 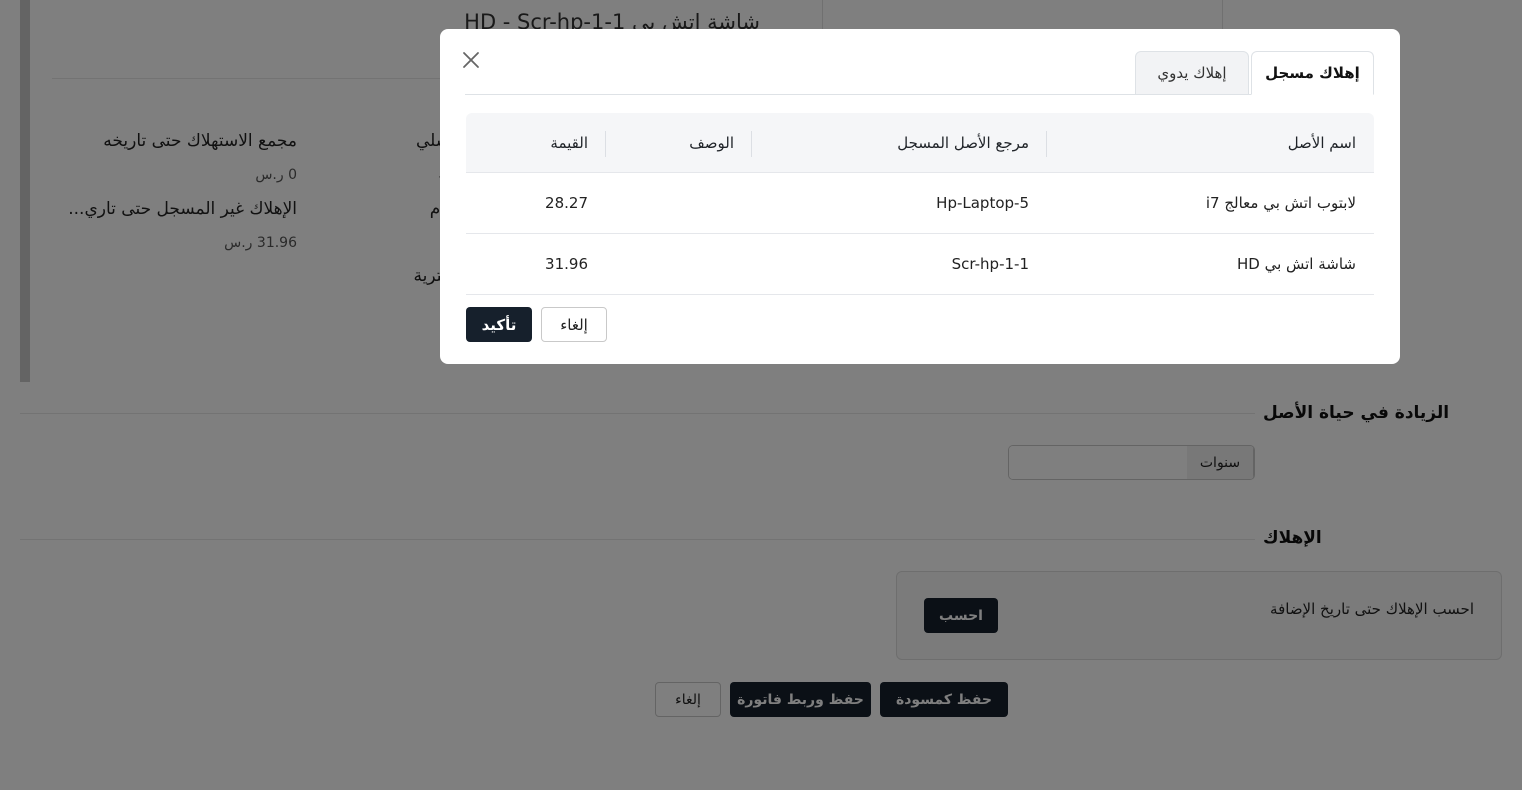 What do you see at coordinates (566, 264) in the screenshot?
I see `cell-value: 31.96` at bounding box center [566, 264].